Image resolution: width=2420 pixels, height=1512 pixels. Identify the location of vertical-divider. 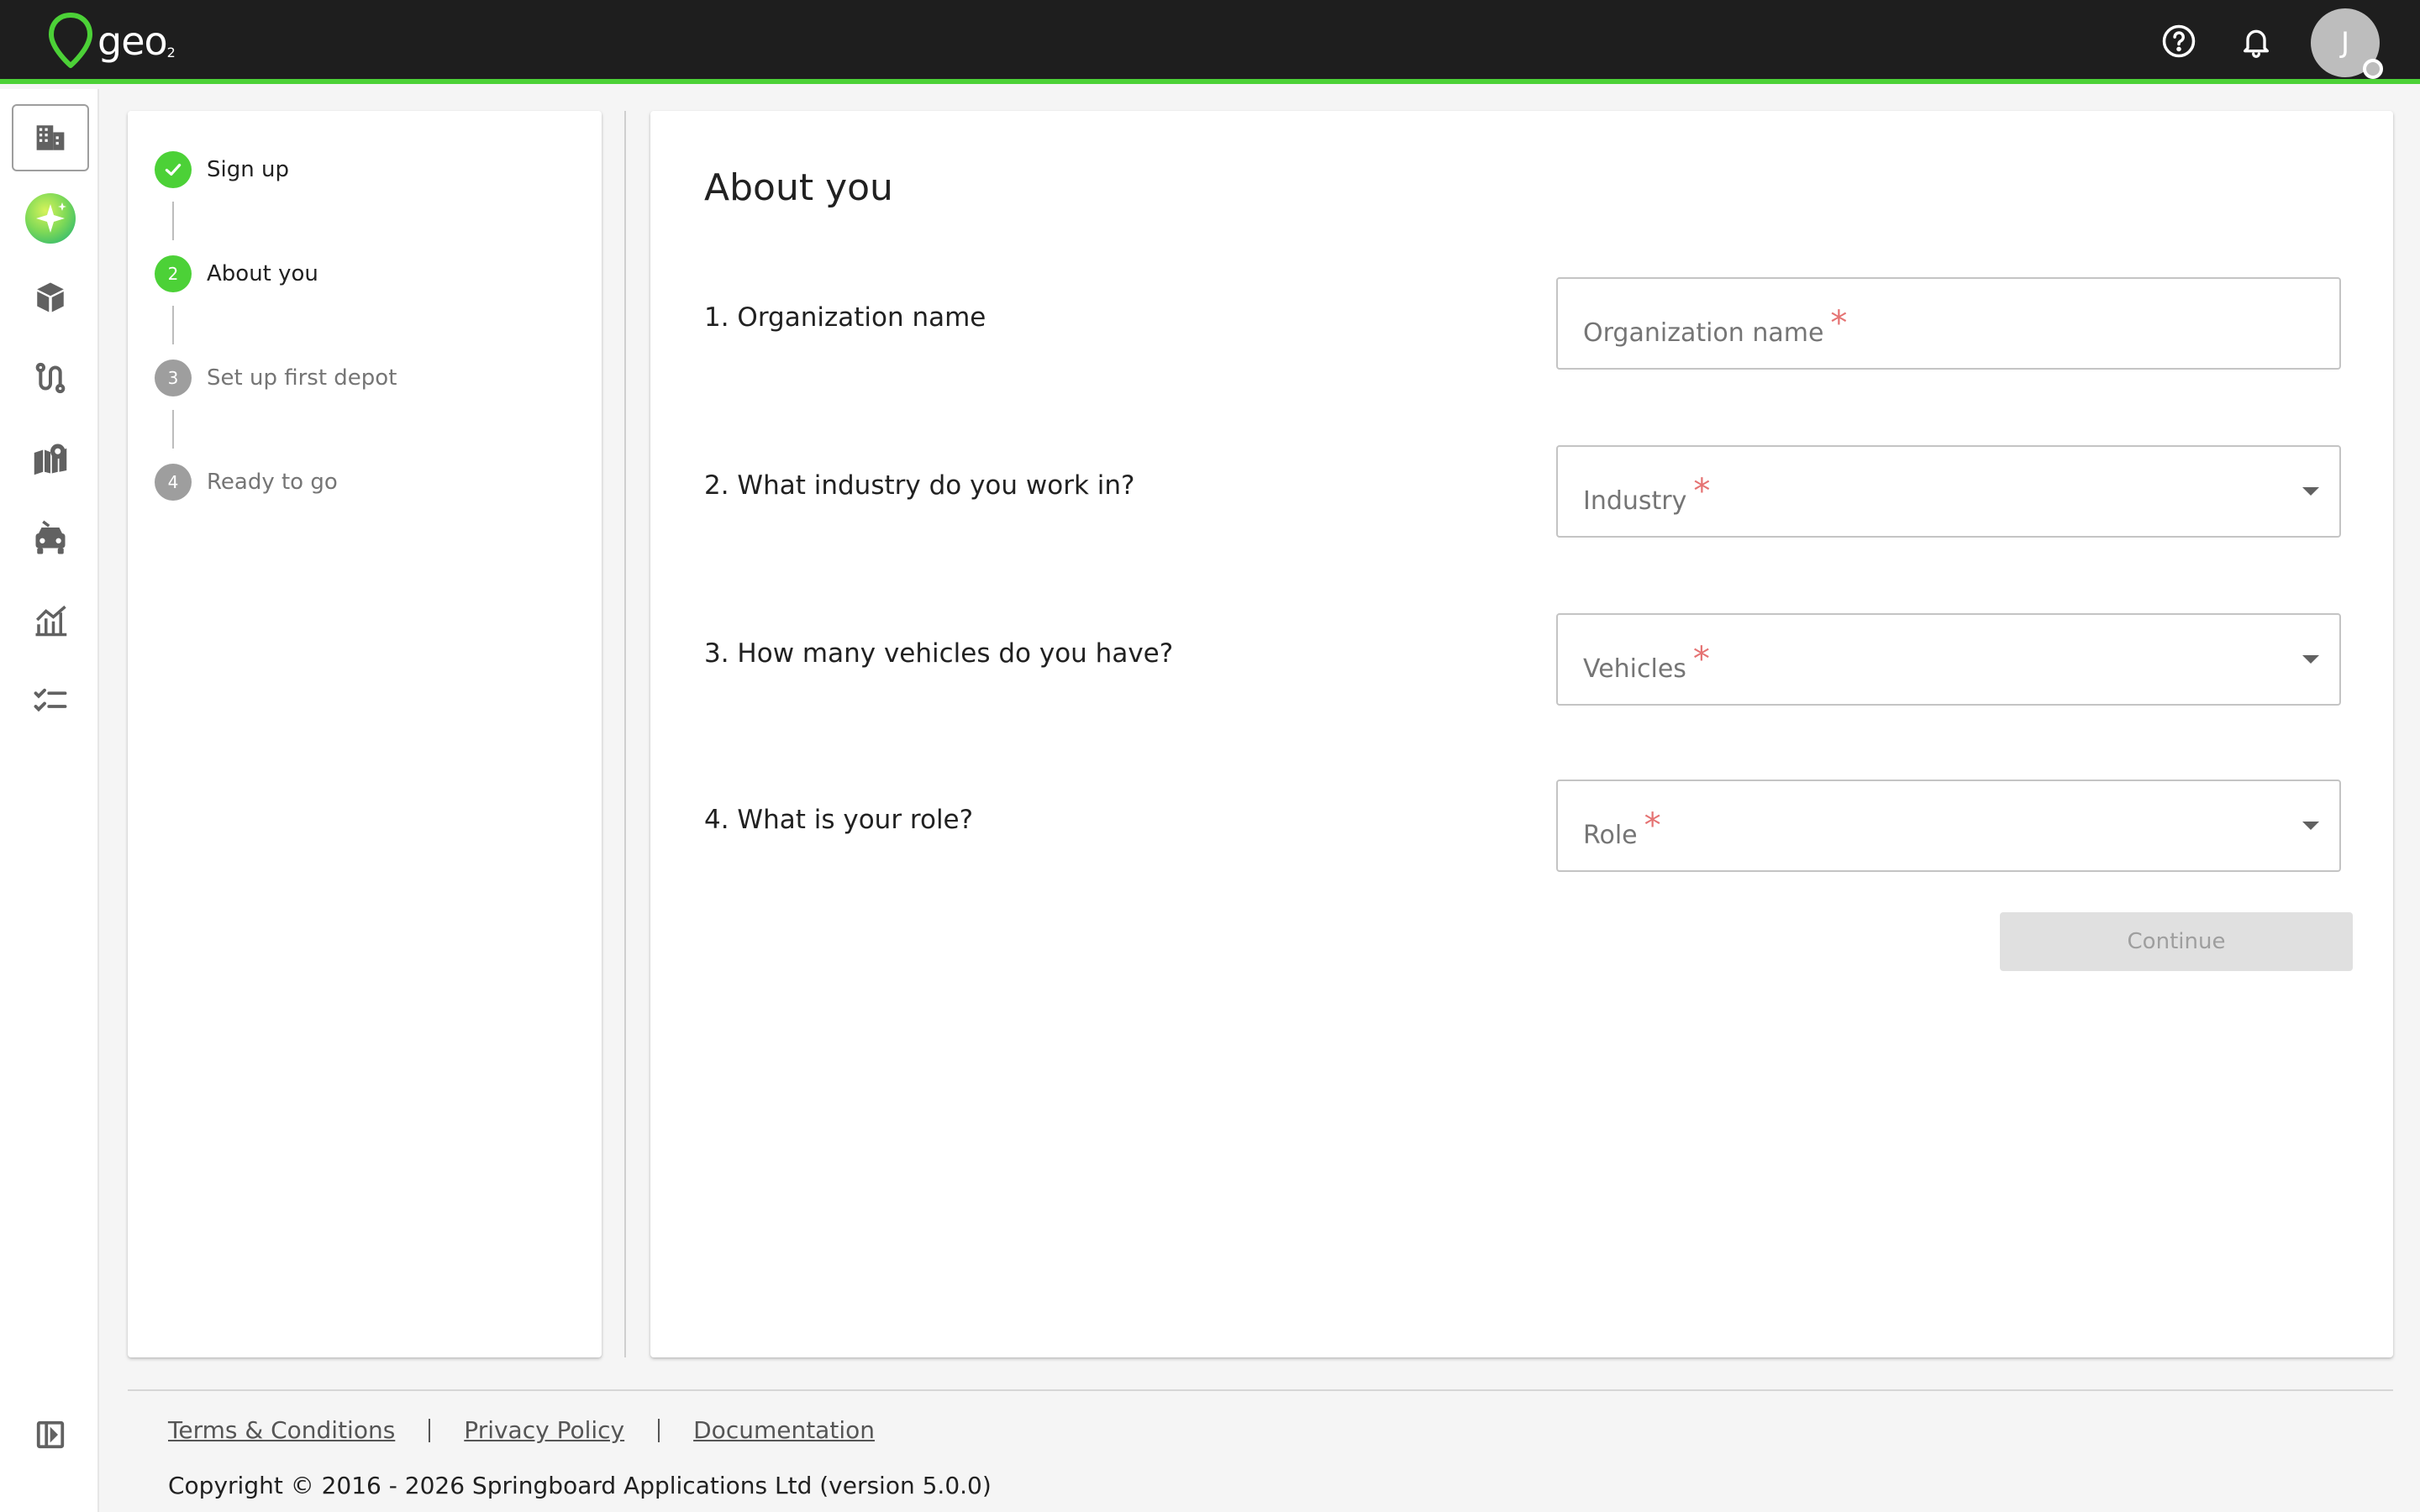
(625, 734).